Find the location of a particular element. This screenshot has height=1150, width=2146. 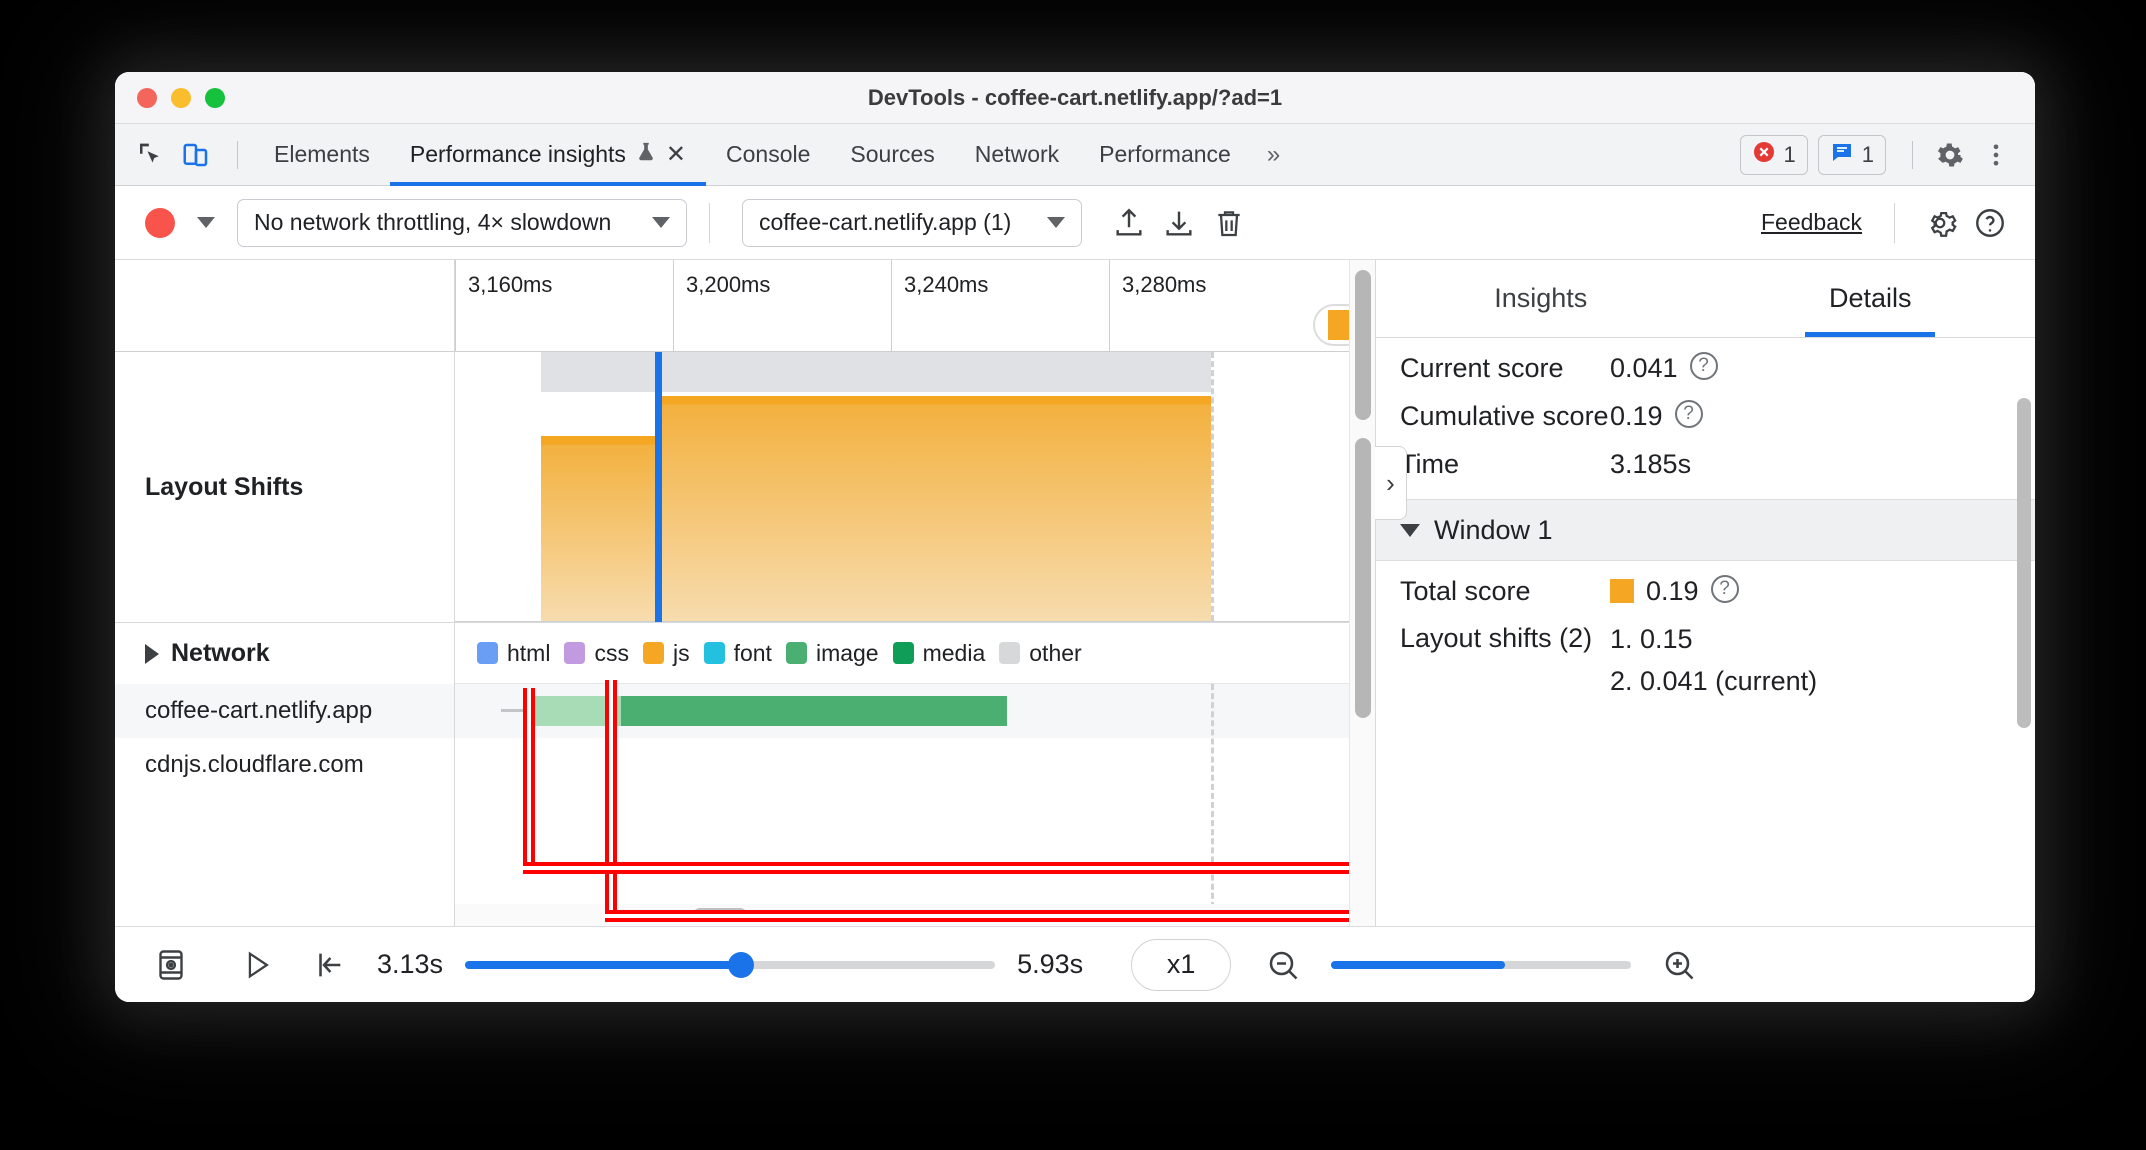

detail-key: Total score is located at coordinates (1465, 591).